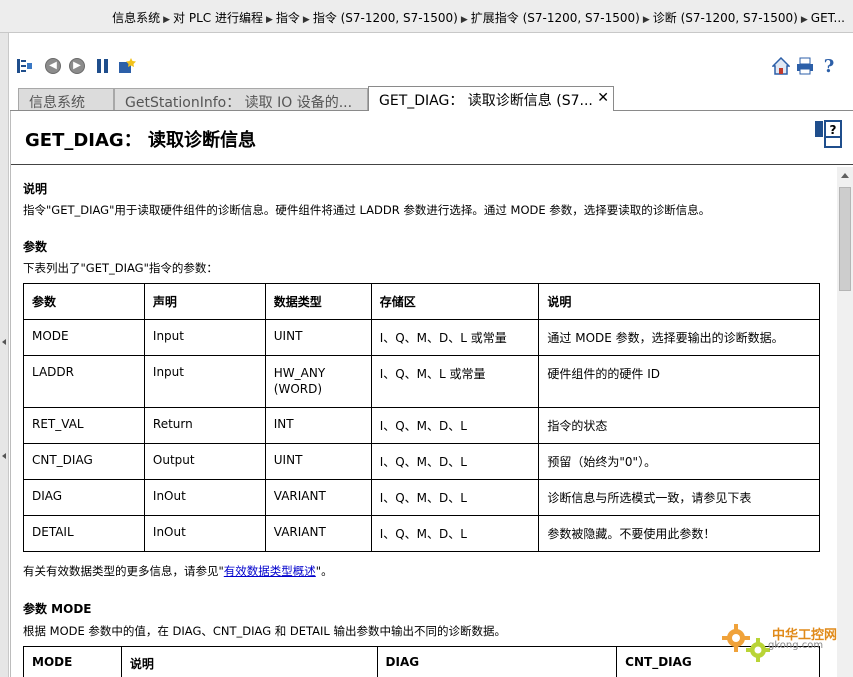  Describe the element at coordinates (679, 337) in the screenshot. I see `table-cell: 通过 MODE 参数，选择要输出的诊断数据。` at that location.